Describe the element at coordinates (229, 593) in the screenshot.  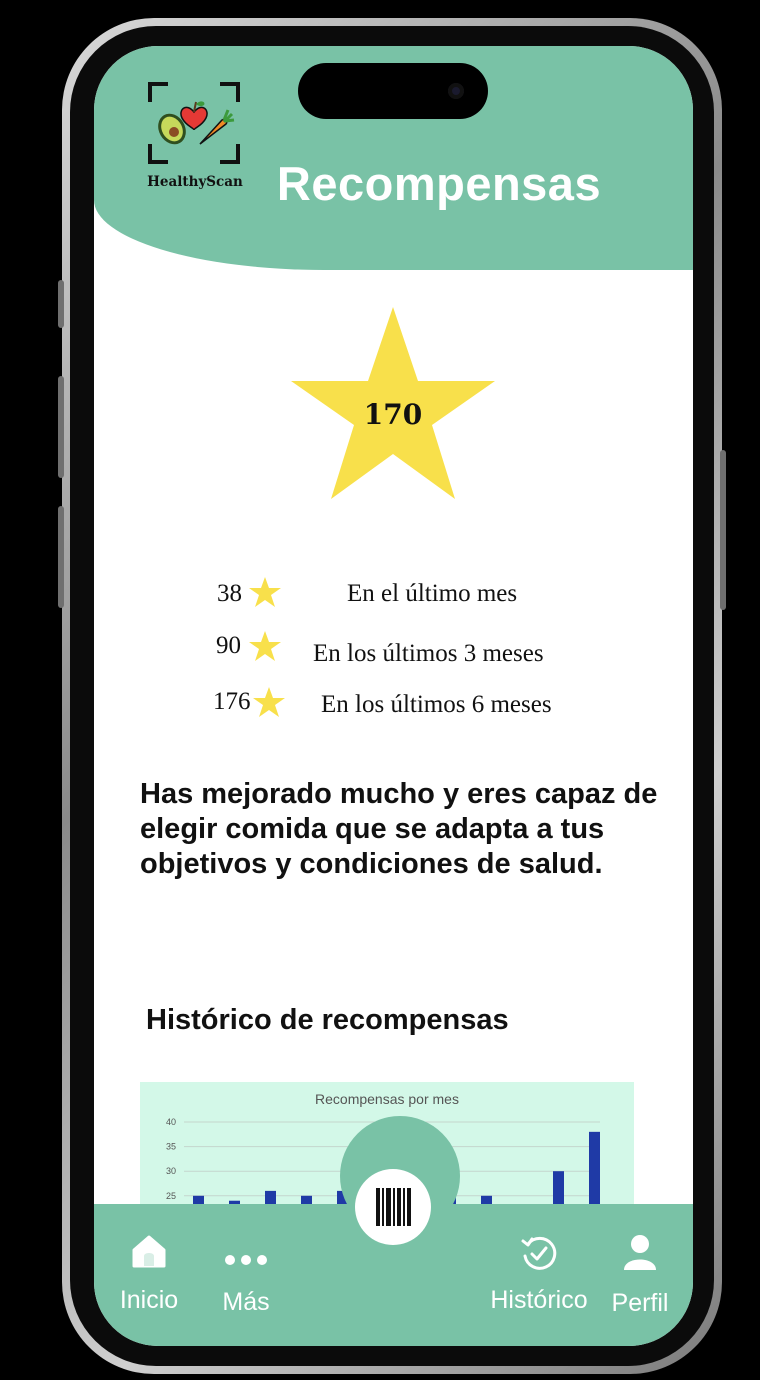
I see `stat-value: 38` at that location.